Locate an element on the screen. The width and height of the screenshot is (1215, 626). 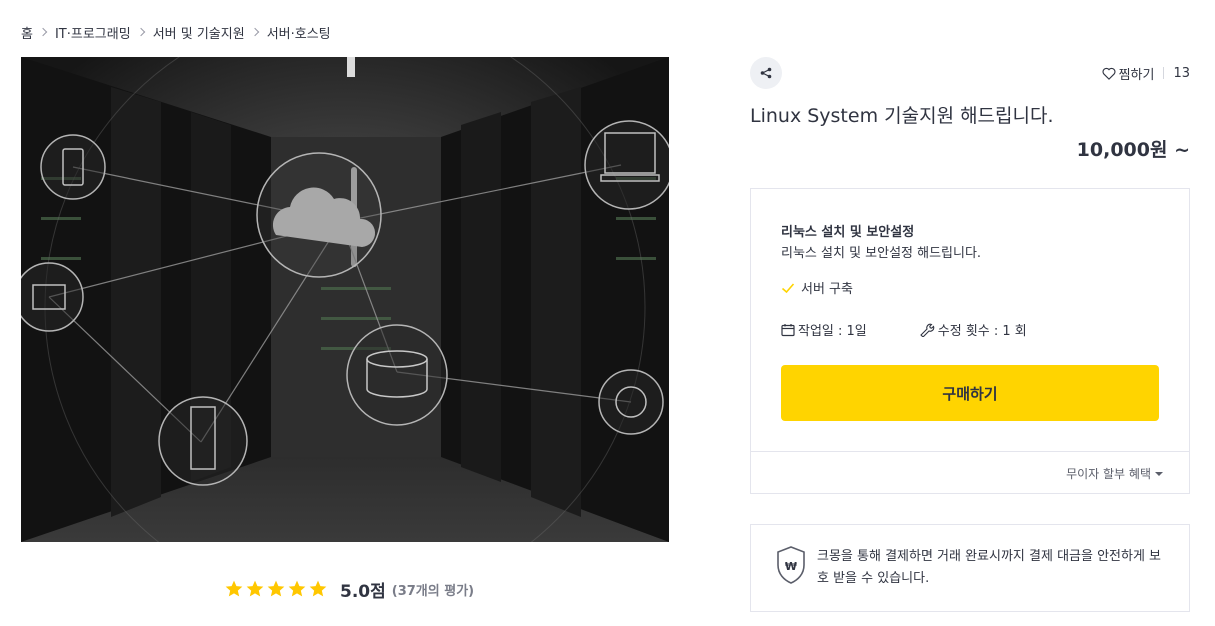
heart-icon is located at coordinates (1109, 73).